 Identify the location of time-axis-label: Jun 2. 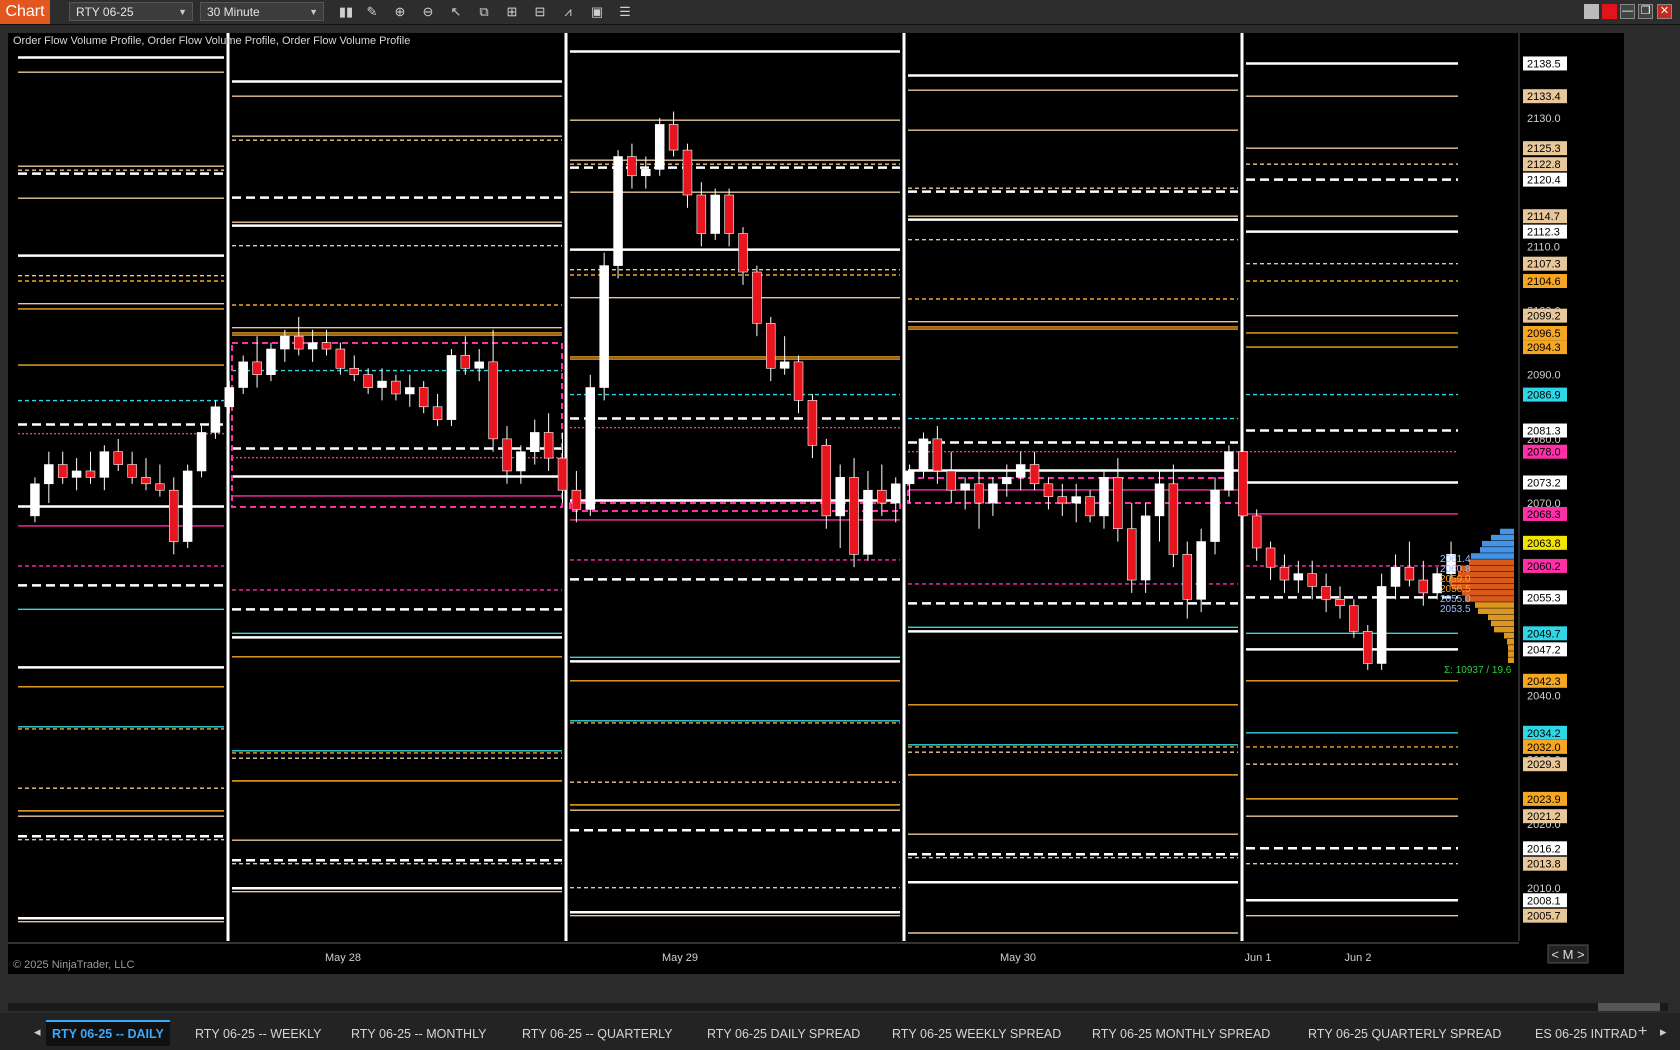
(1358, 958).